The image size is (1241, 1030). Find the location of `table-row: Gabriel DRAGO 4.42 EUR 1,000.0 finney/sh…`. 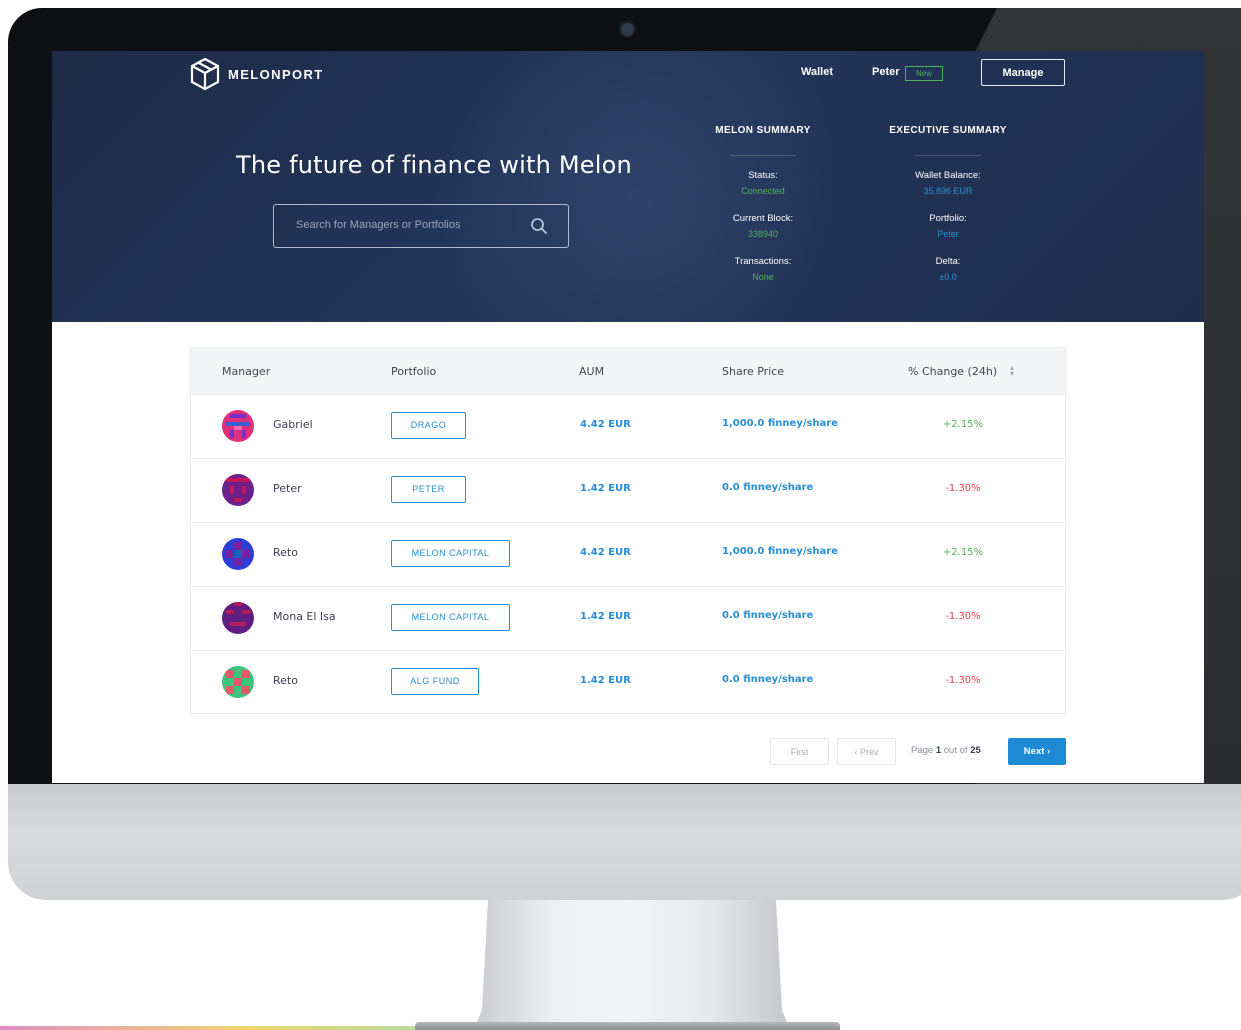

table-row: Gabriel DRAGO 4.42 EUR 1,000.0 finney/sh… is located at coordinates (628, 426).